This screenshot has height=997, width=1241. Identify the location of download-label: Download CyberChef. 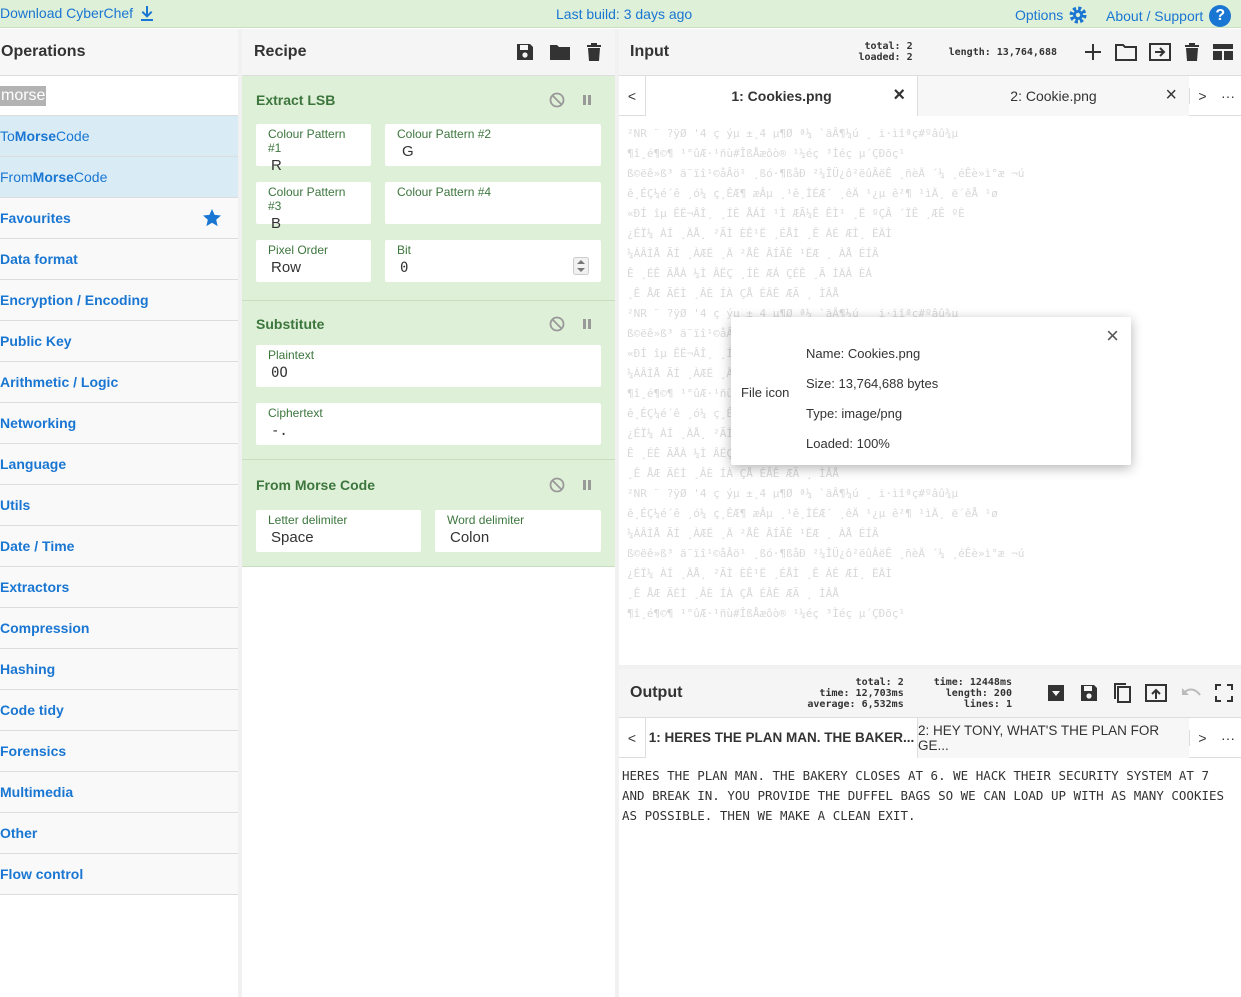
(67, 13).